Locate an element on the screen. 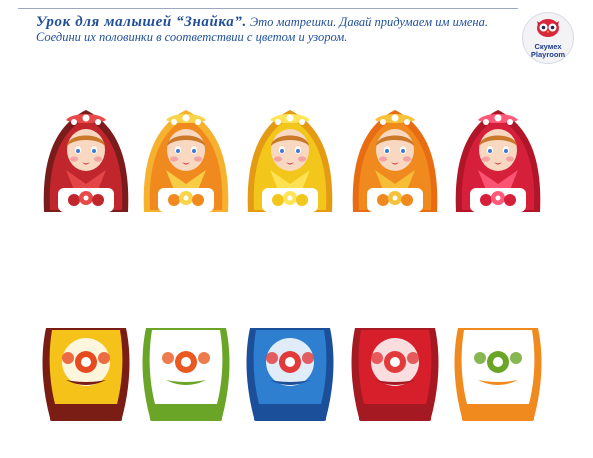 Image resolution: width=593 pixels, height=458 pixels. lesson-intro: Это матрешки. Давай придумаем им имена. is located at coordinates (367, 22).